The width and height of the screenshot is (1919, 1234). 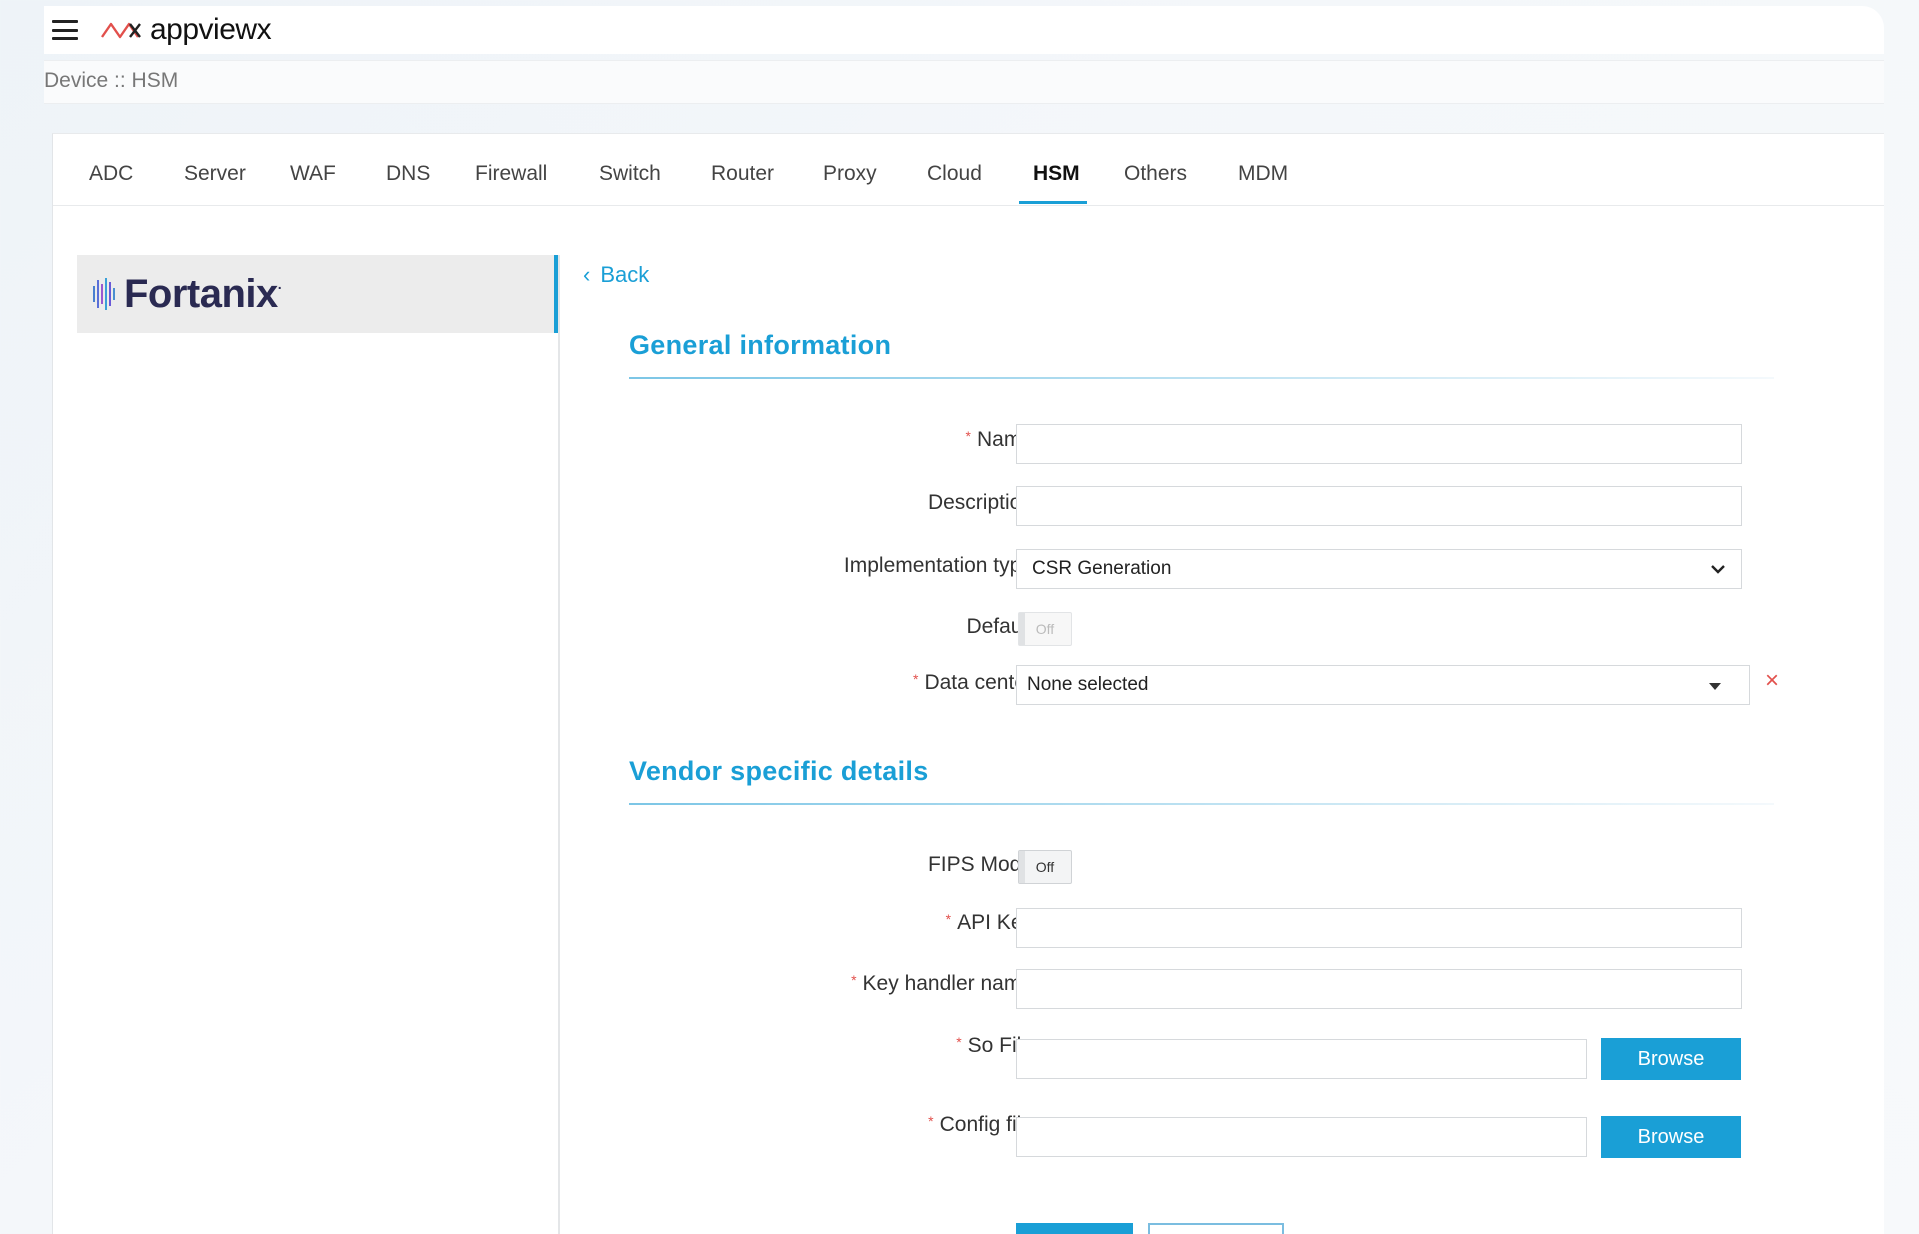 What do you see at coordinates (1102, 568) in the screenshot?
I see `implementation-type-value: CSR Generation` at bounding box center [1102, 568].